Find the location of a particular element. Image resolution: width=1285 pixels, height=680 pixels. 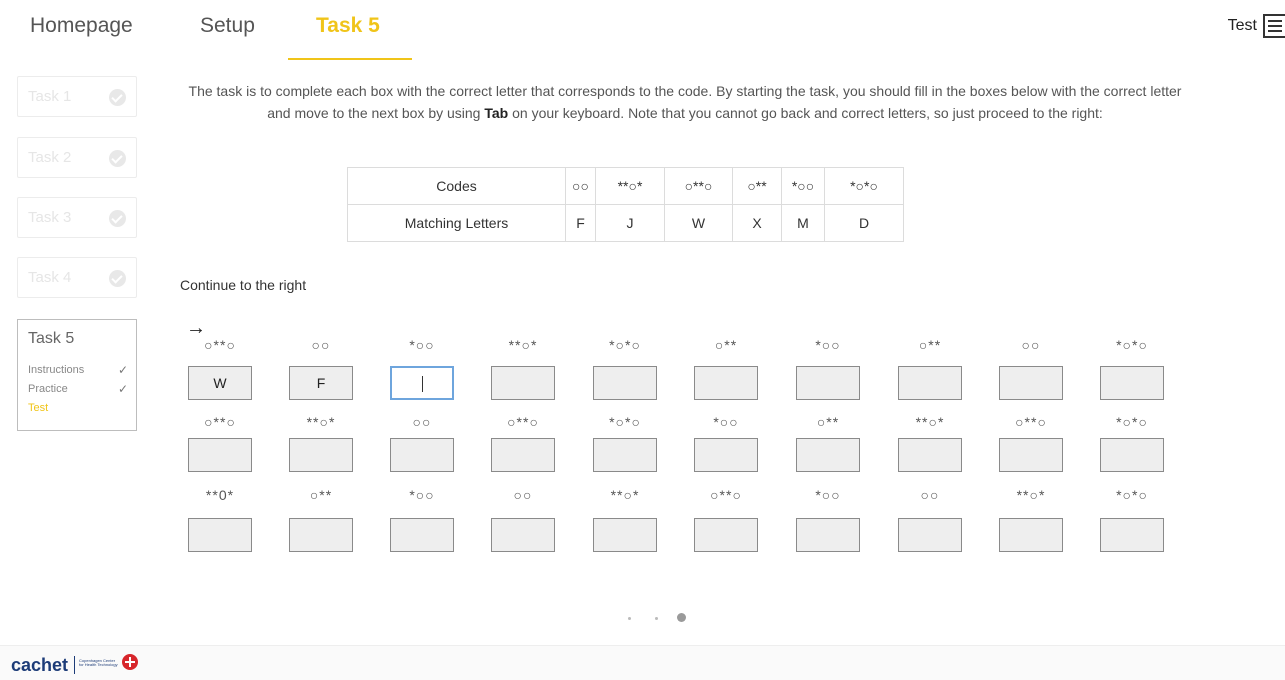

list-settings-icon is located at coordinates (1274, 26).